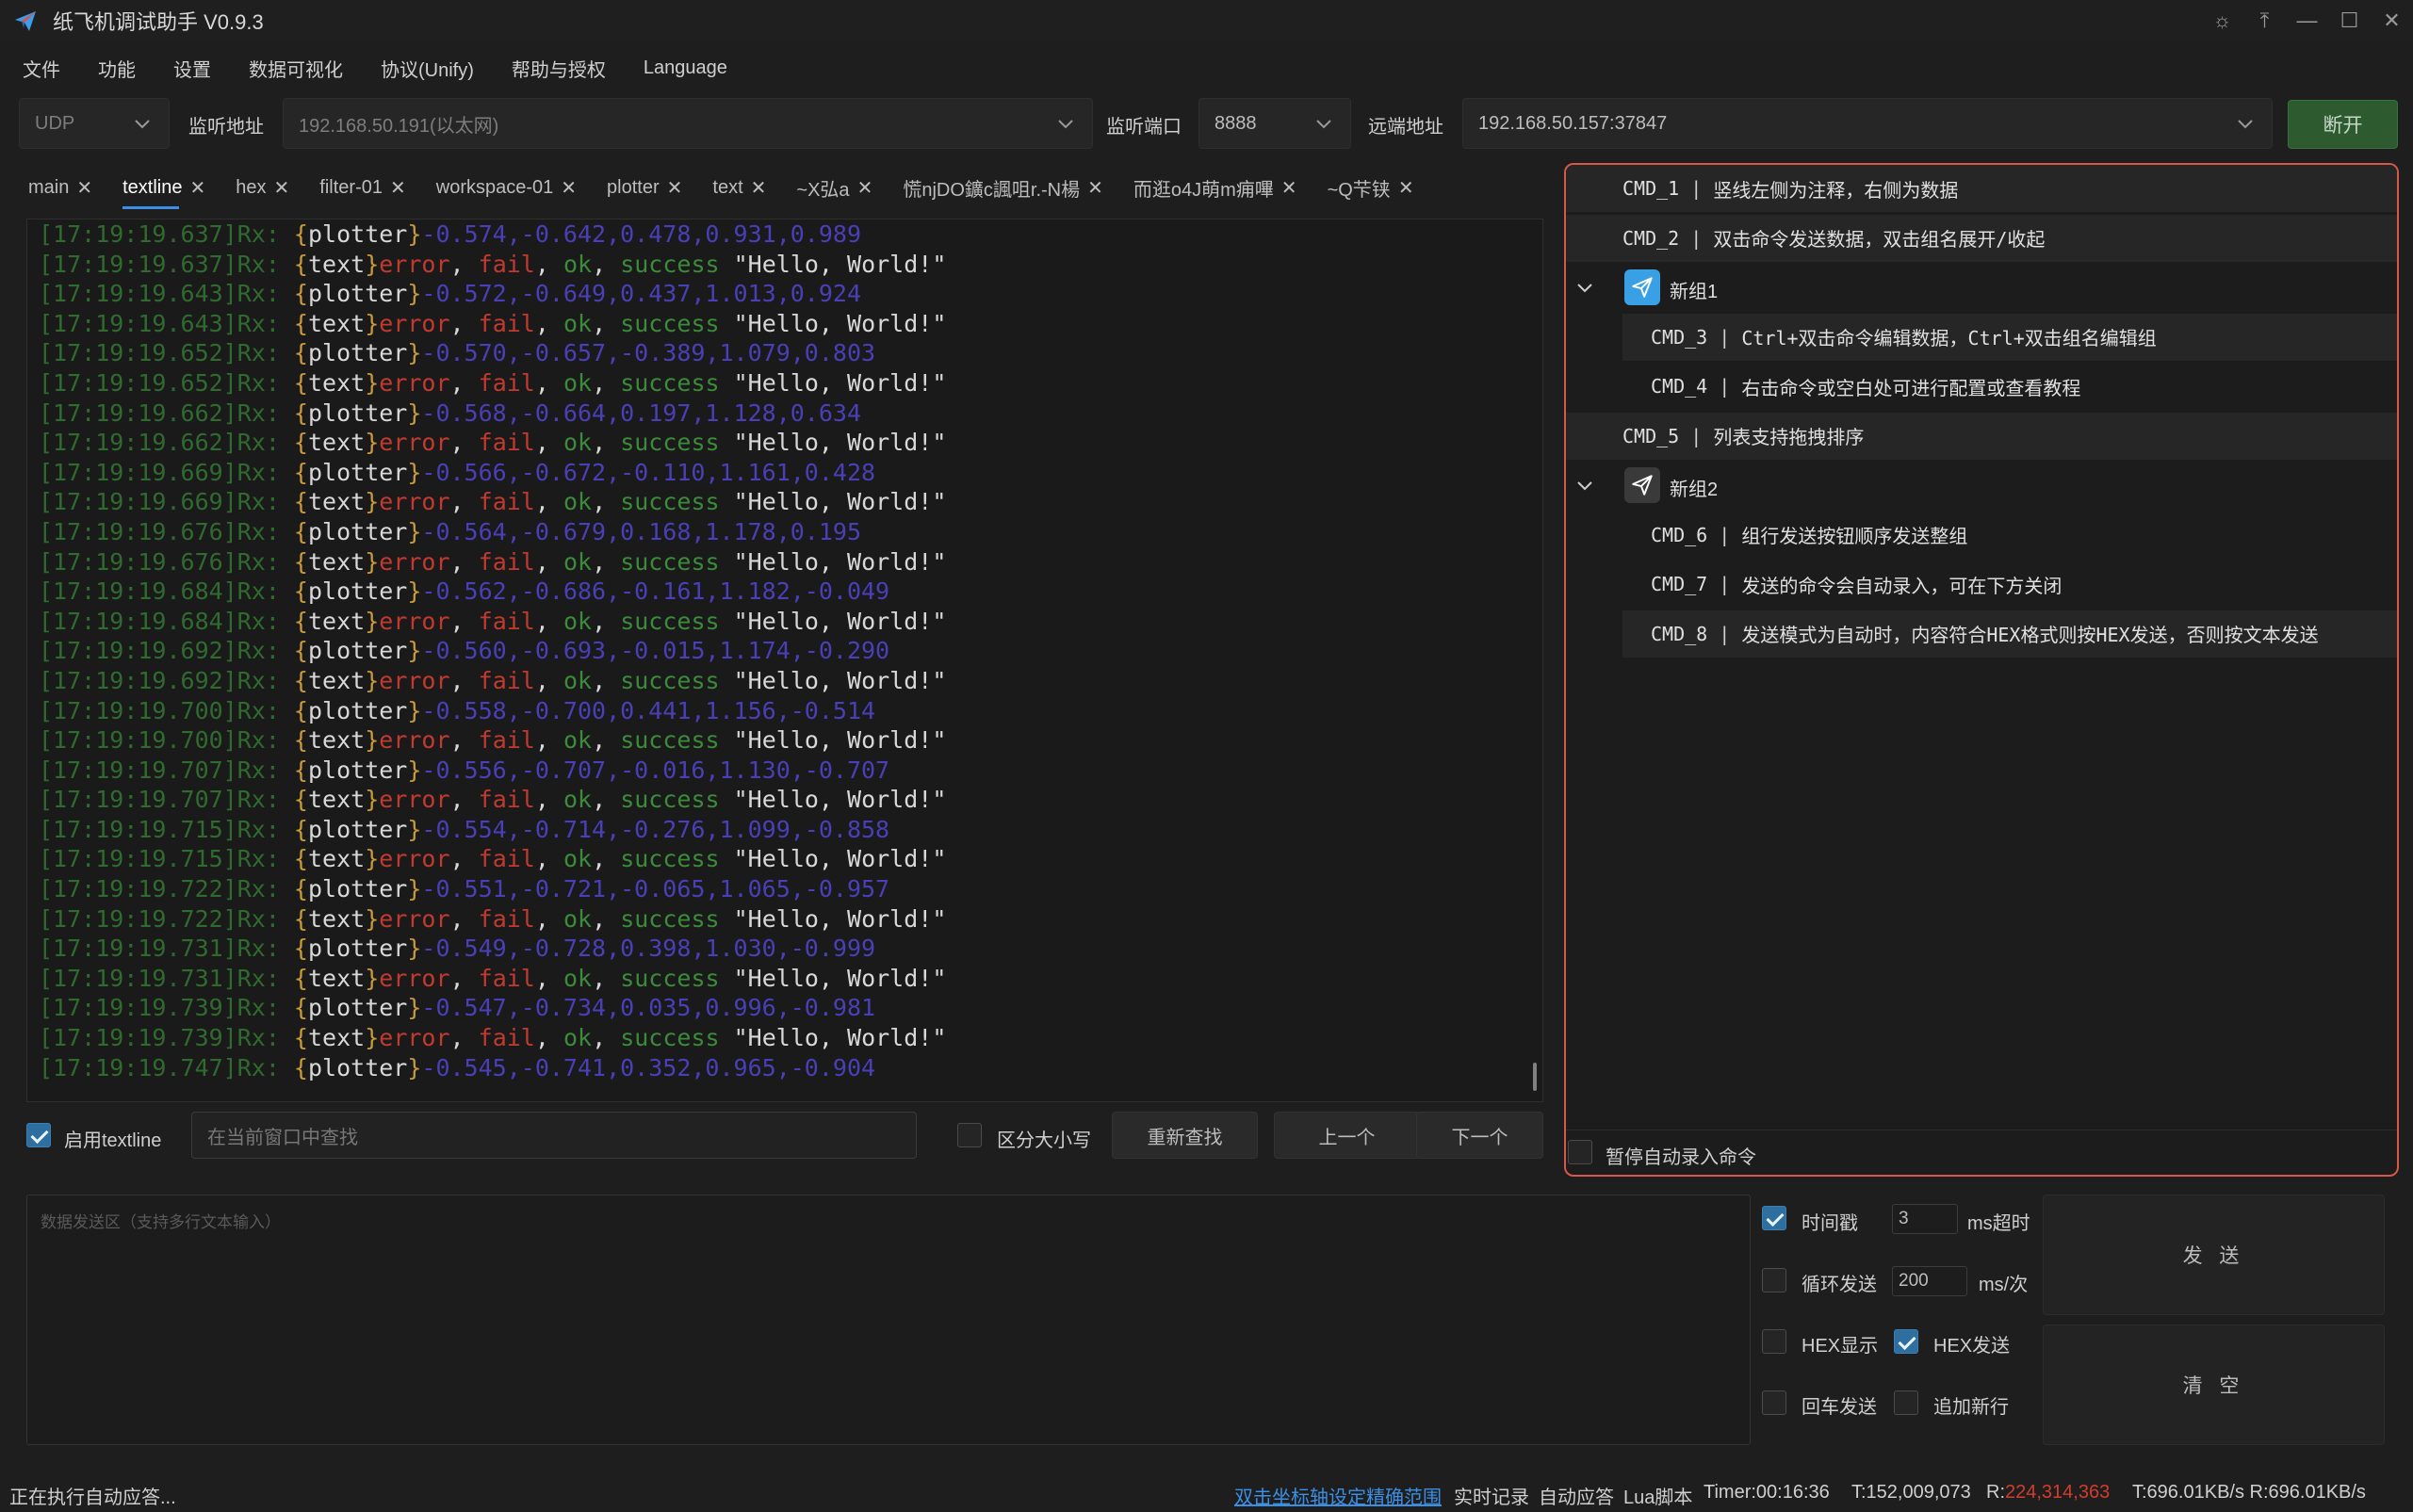 This screenshot has width=2413, height=1512. Describe the element at coordinates (372, 443) in the screenshot. I see `log-brace: }` at that location.